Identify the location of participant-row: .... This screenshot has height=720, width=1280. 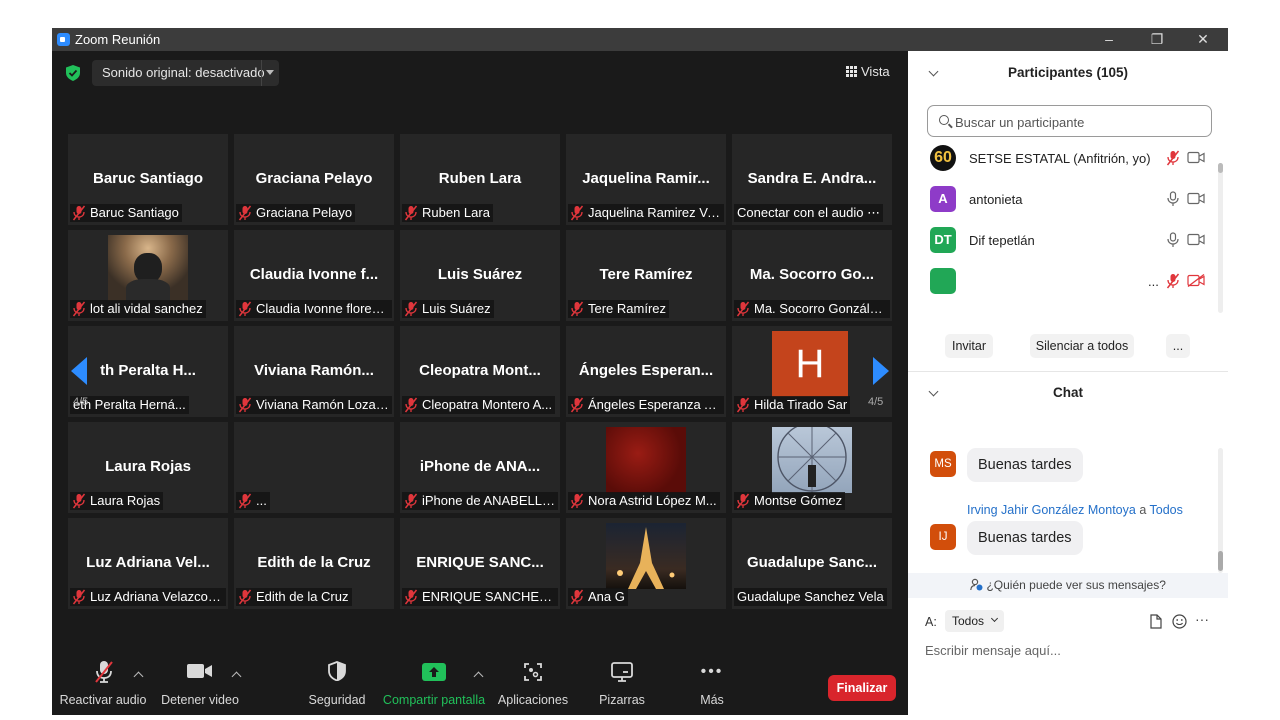
(1063, 281).